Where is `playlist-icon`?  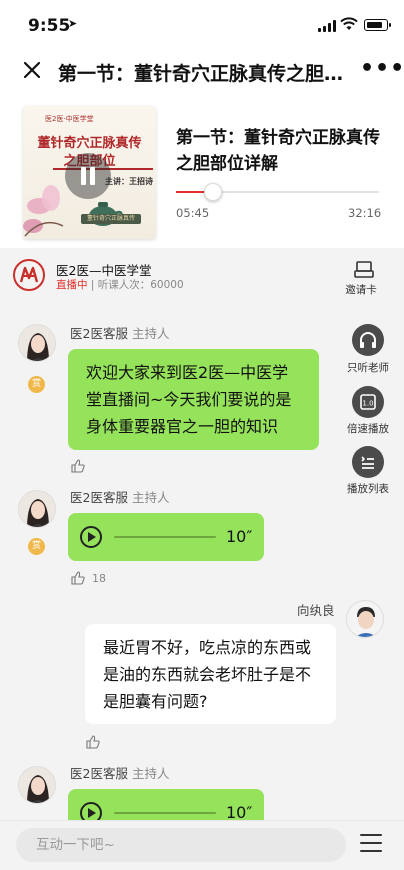
playlist-icon is located at coordinates (367, 462).